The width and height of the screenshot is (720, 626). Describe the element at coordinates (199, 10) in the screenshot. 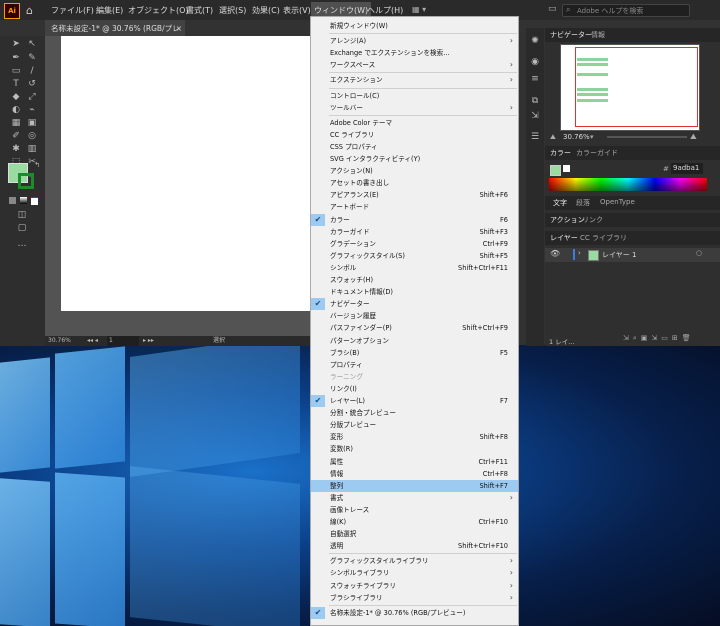

I see `menu-type: 書式(T)` at that location.